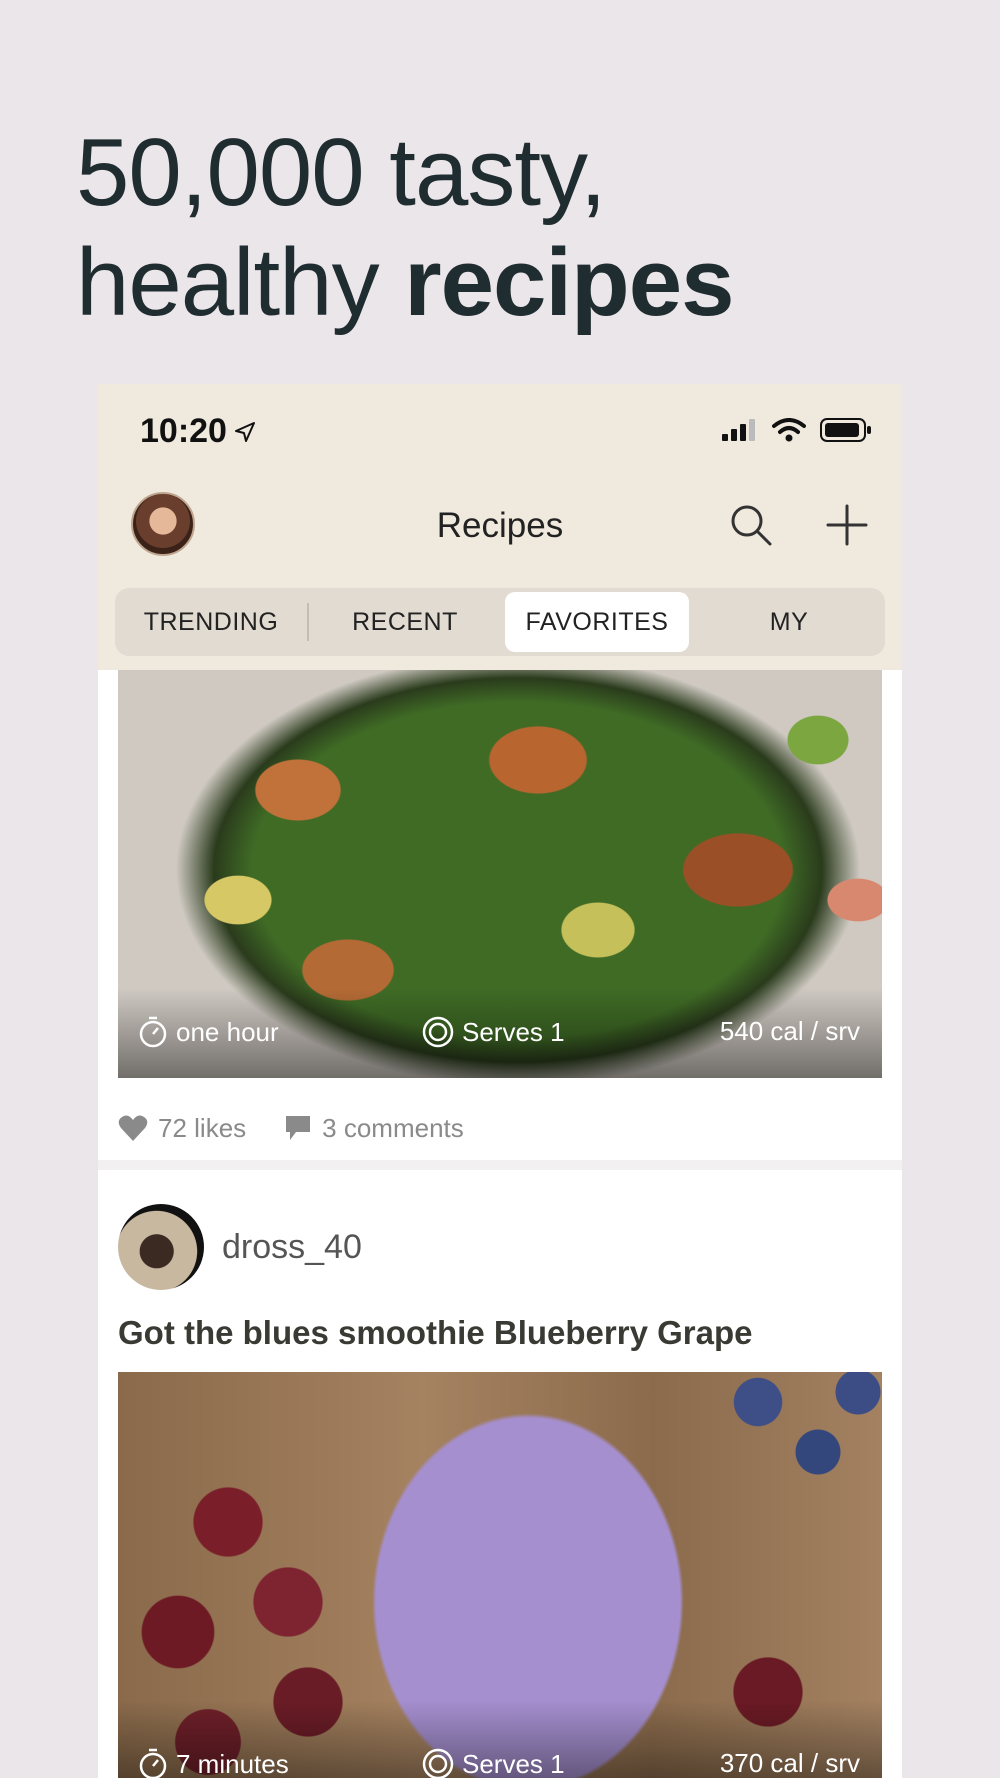  Describe the element at coordinates (500, 437) in the screenshot. I see `status-bar: 10:20` at that location.